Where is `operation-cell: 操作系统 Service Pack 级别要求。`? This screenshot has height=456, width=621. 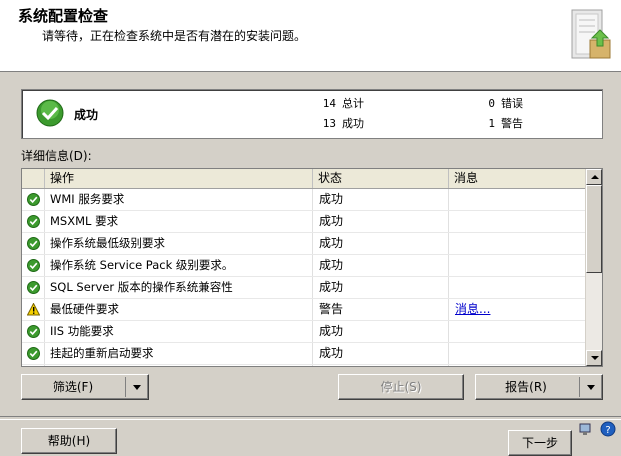 operation-cell: 操作系统 Service Pack 级别要求。 is located at coordinates (179, 265).